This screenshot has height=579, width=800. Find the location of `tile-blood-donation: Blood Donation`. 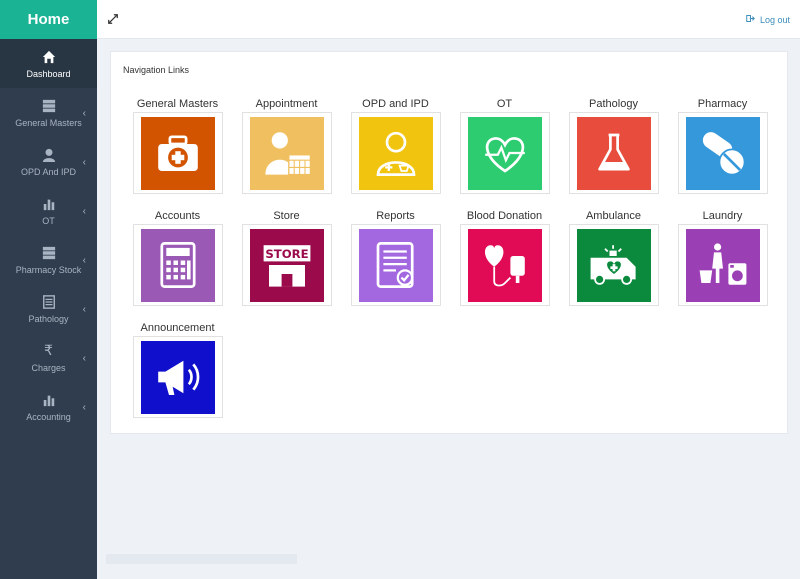

tile-blood-donation: Blood Donation is located at coordinates (504, 257).